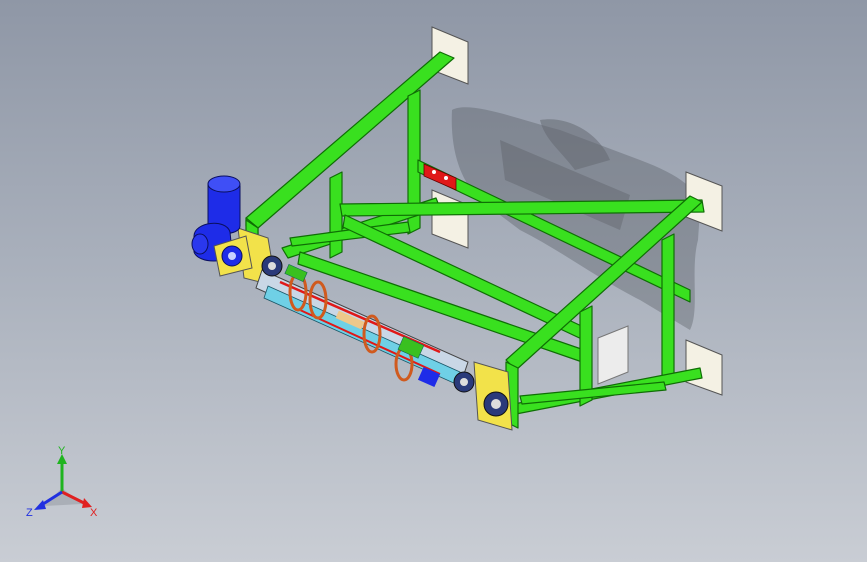 The image size is (867, 562). I want to click on red-warning-tag, so click(440, 177).